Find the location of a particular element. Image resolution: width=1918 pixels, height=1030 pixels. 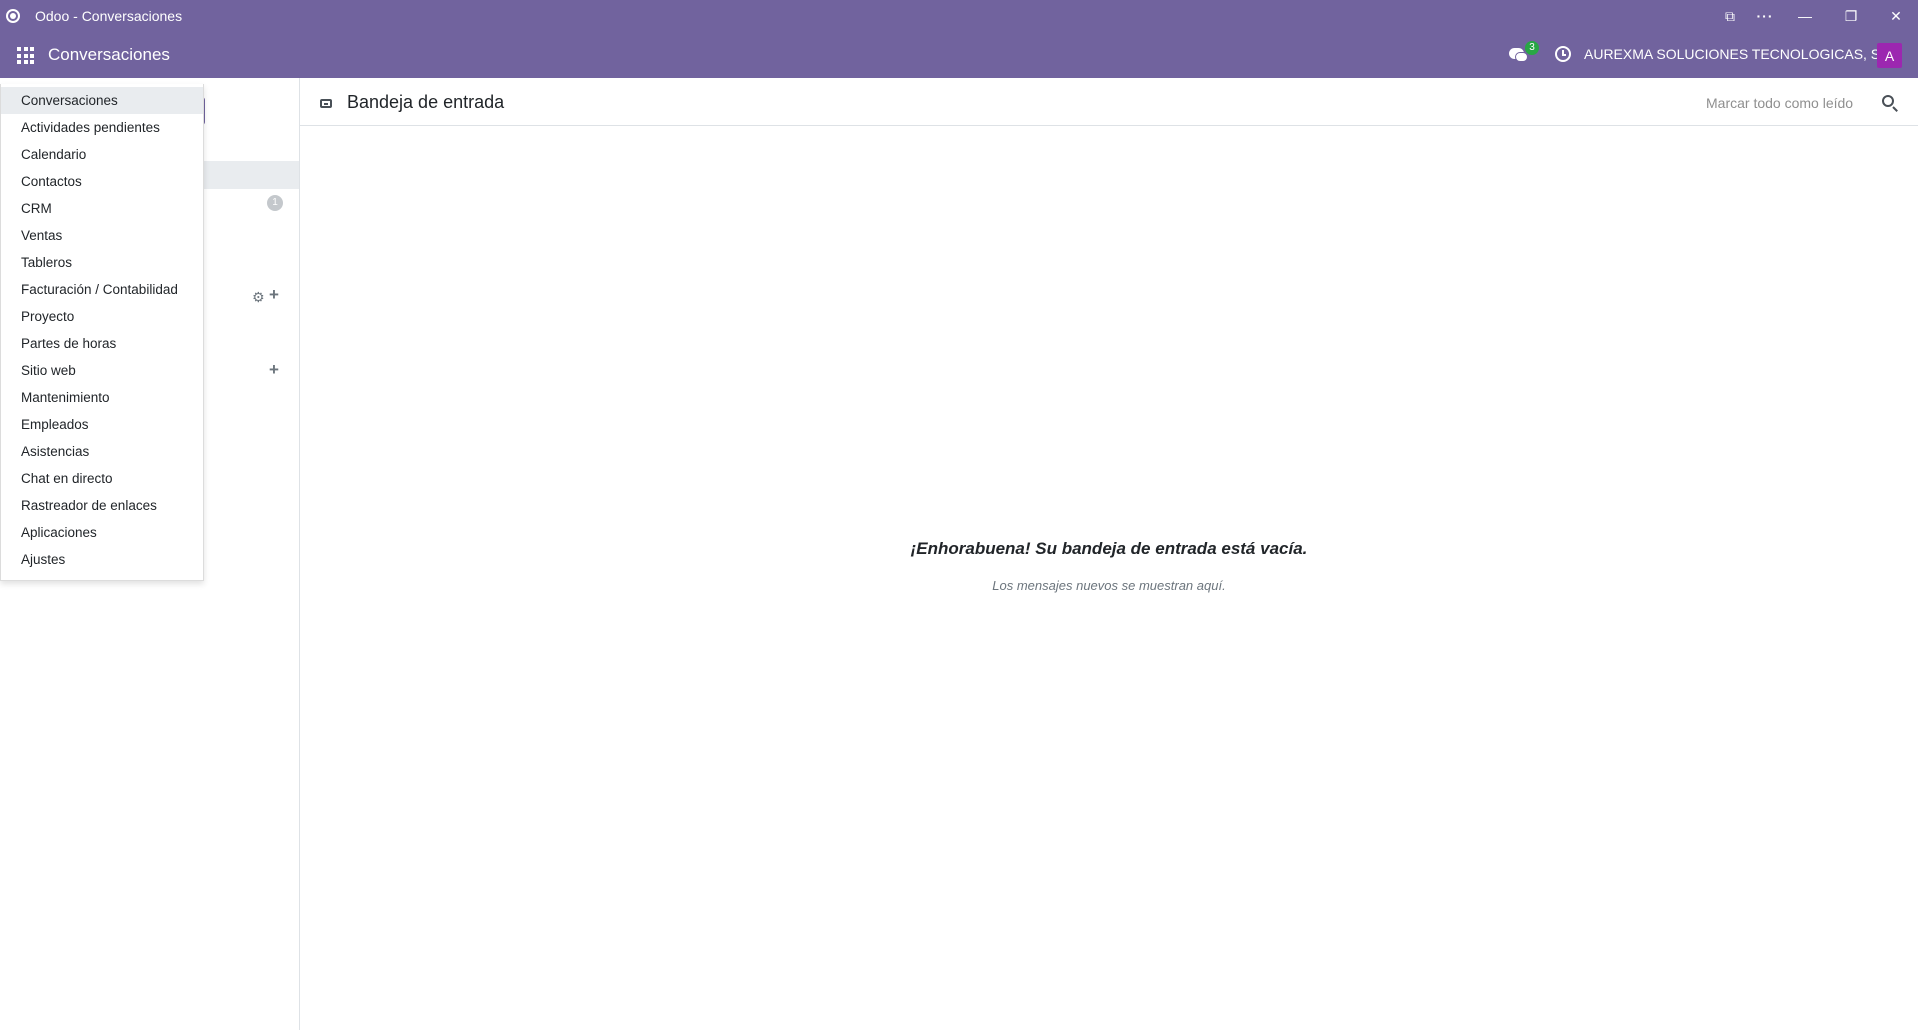

chat-icon: 3 is located at coordinates (1524, 53).